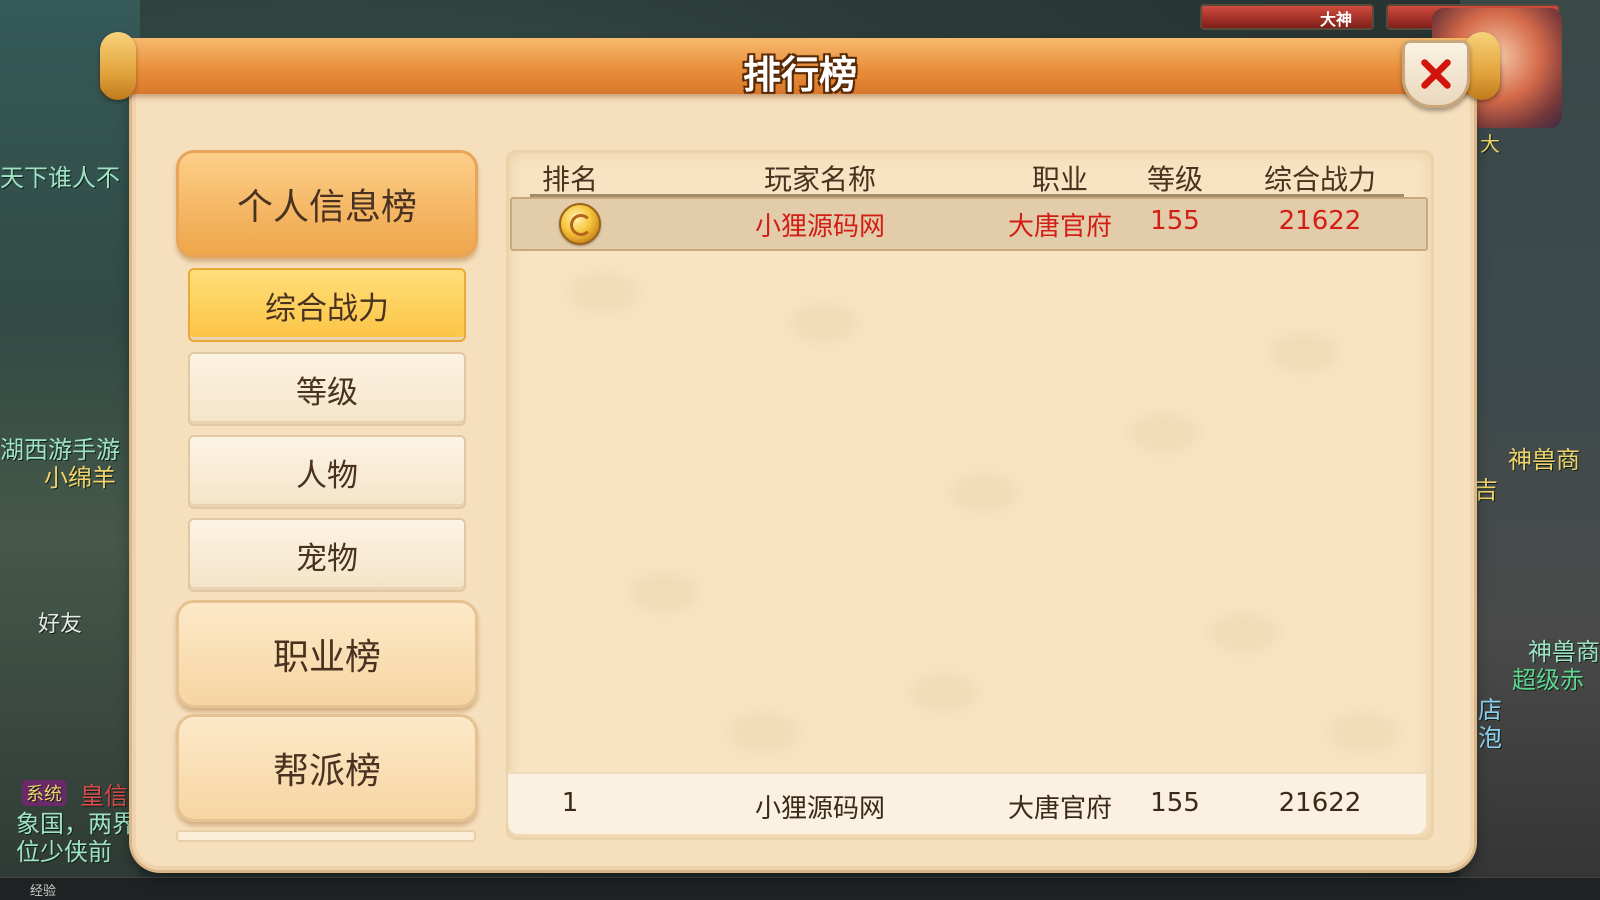  I want to click on header-combat-power: 综合战力, so click(1320, 178).